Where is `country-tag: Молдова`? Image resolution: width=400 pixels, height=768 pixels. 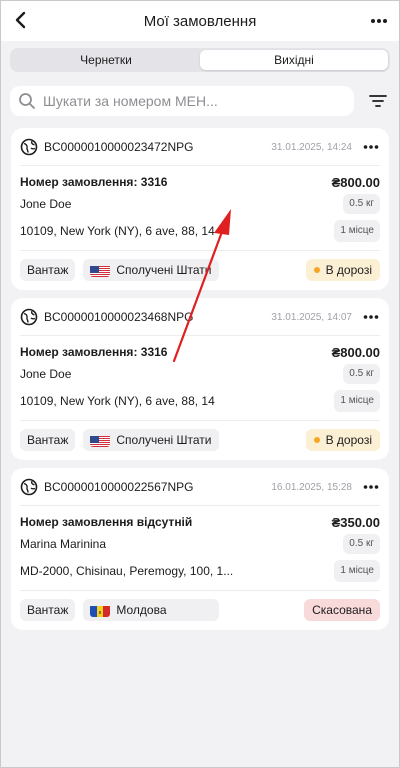
country-tag: Молдова is located at coordinates (151, 610).